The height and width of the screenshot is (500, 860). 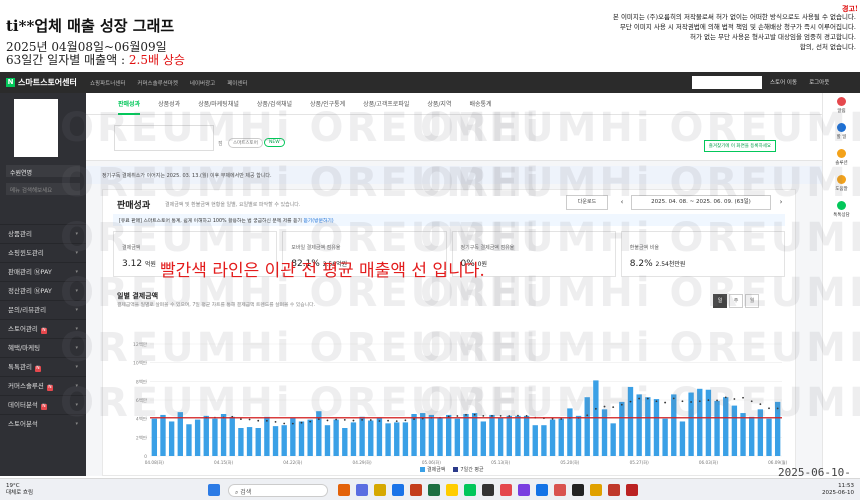 What do you see at coordinates (416, 490) in the screenshot?
I see `powerpoint-icon` at bounding box center [416, 490].